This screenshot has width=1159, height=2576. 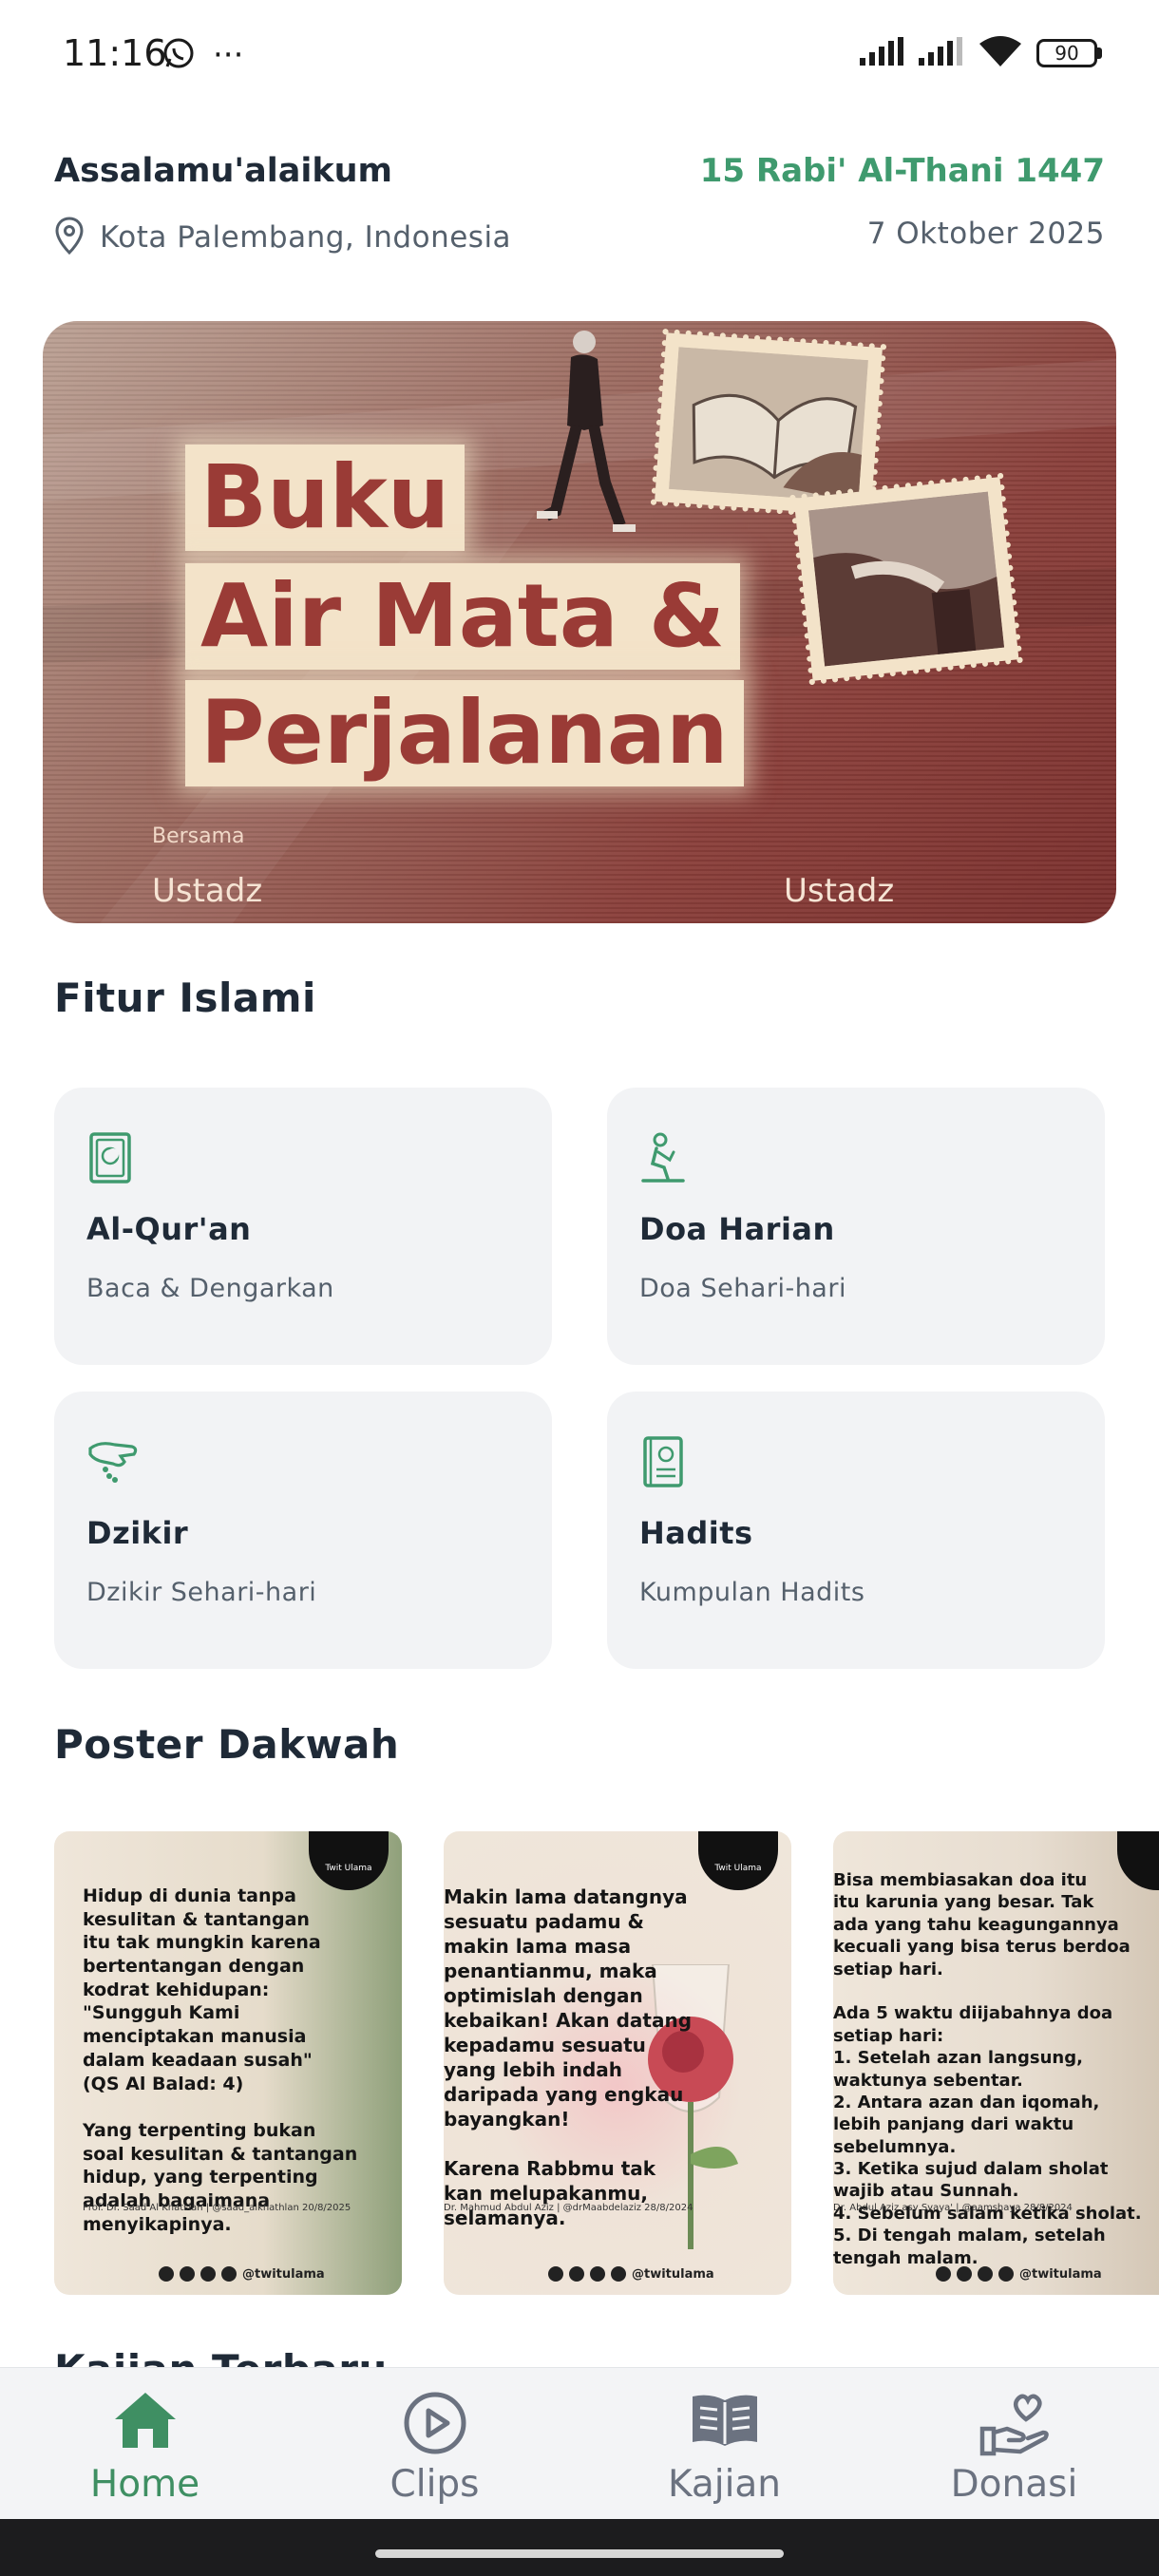 I want to click on nav-label: Home, so click(x=144, y=2484).